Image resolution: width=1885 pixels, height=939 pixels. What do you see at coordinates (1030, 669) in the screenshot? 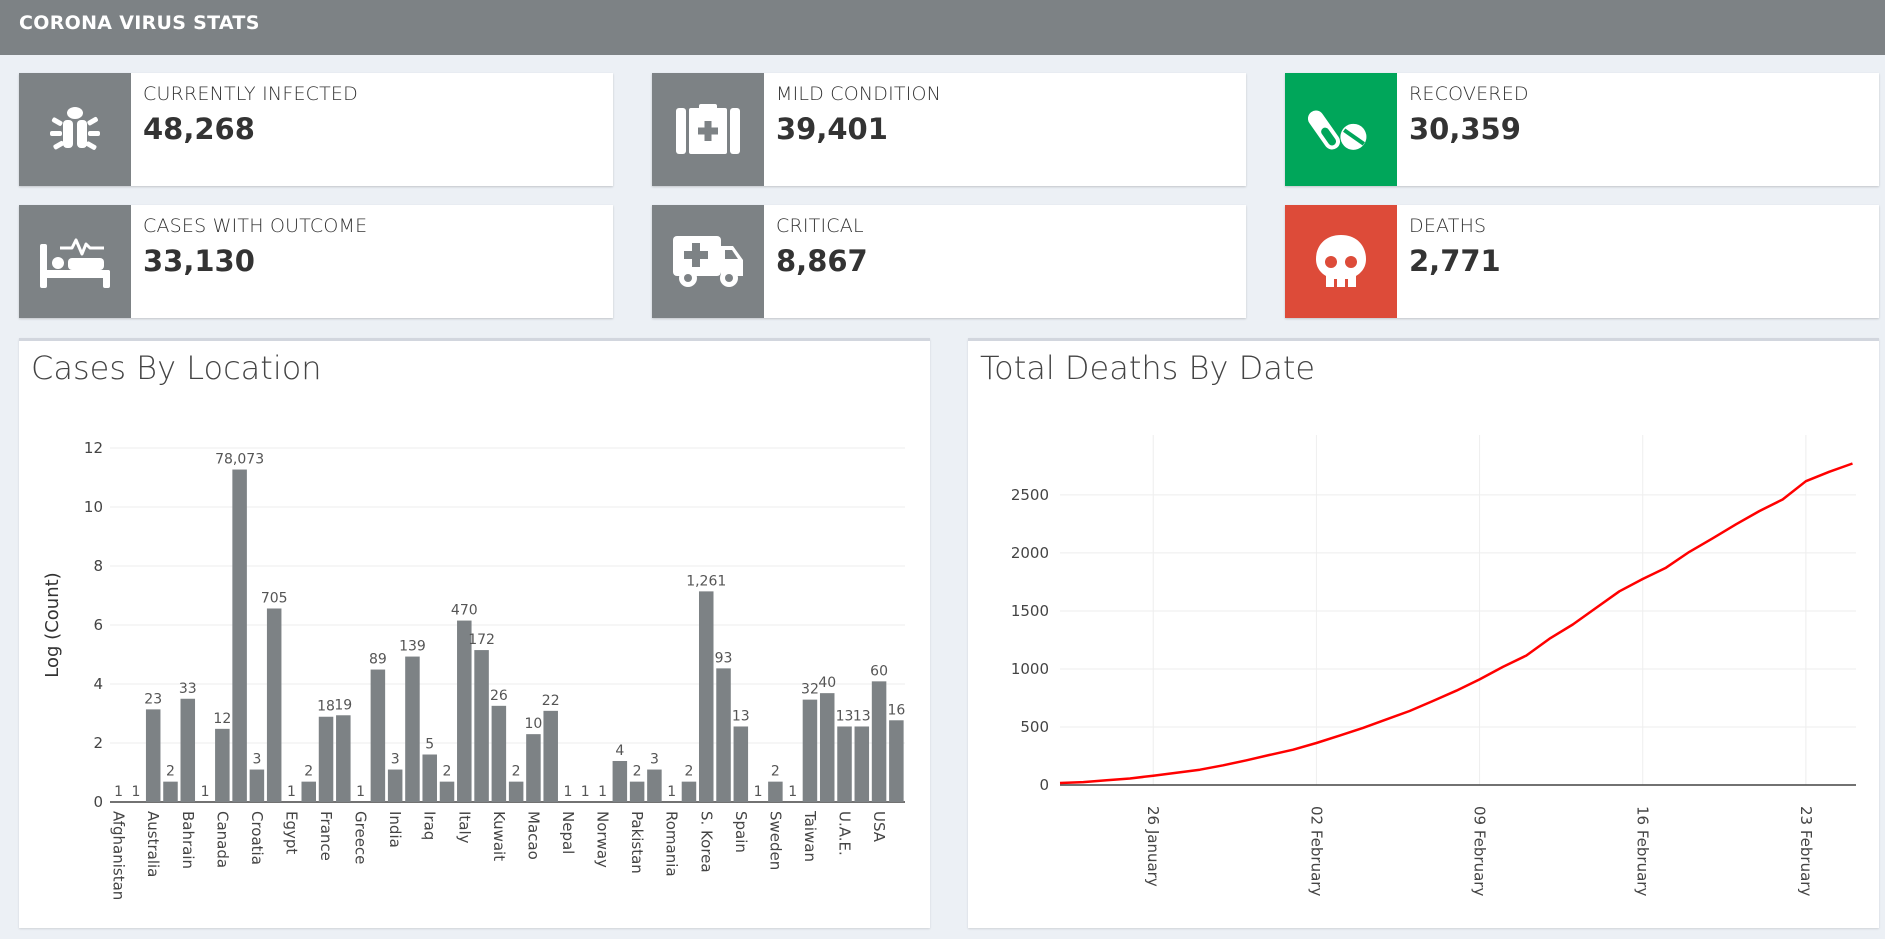
I see `y-tick-label: 1000` at bounding box center [1030, 669].